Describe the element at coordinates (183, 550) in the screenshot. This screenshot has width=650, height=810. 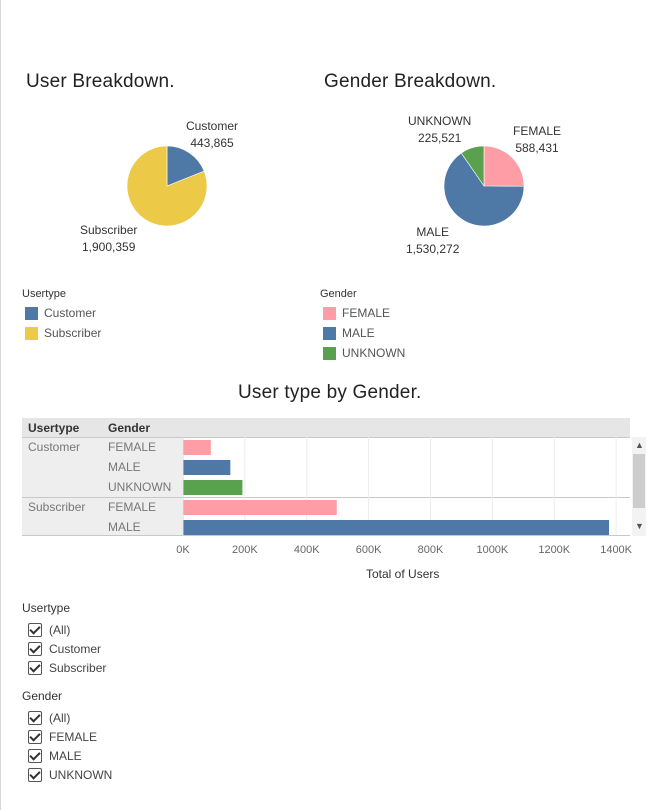
I see `x-tick-label: 0K` at that location.